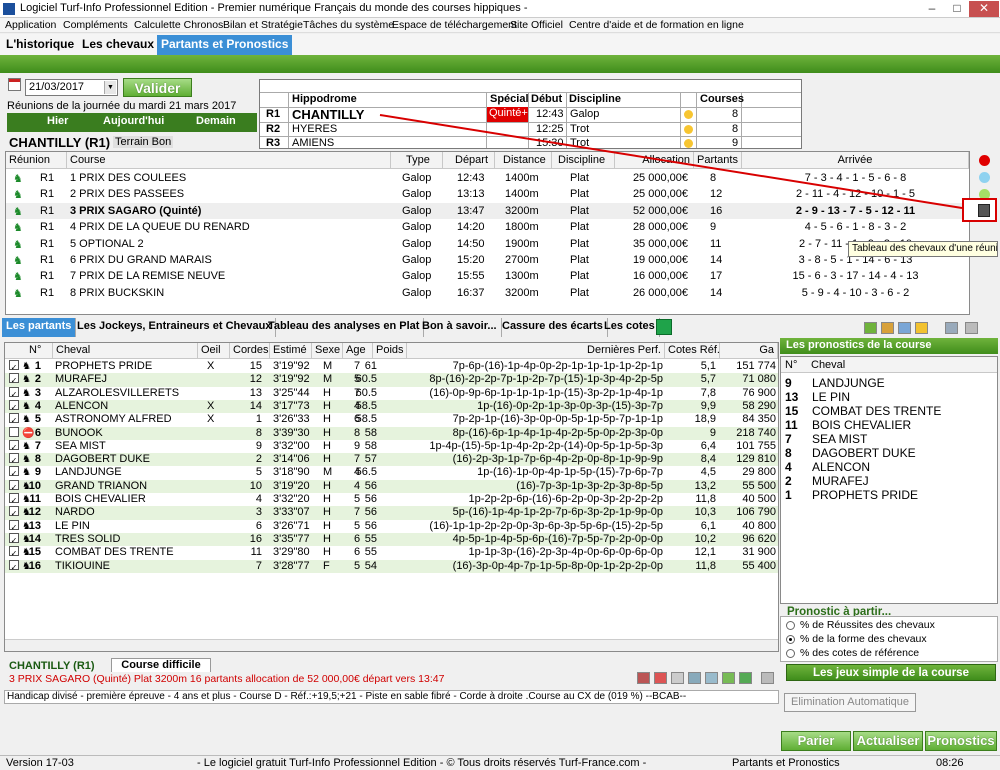  Describe the element at coordinates (728, 678) in the screenshot. I see `export-icon` at that location.